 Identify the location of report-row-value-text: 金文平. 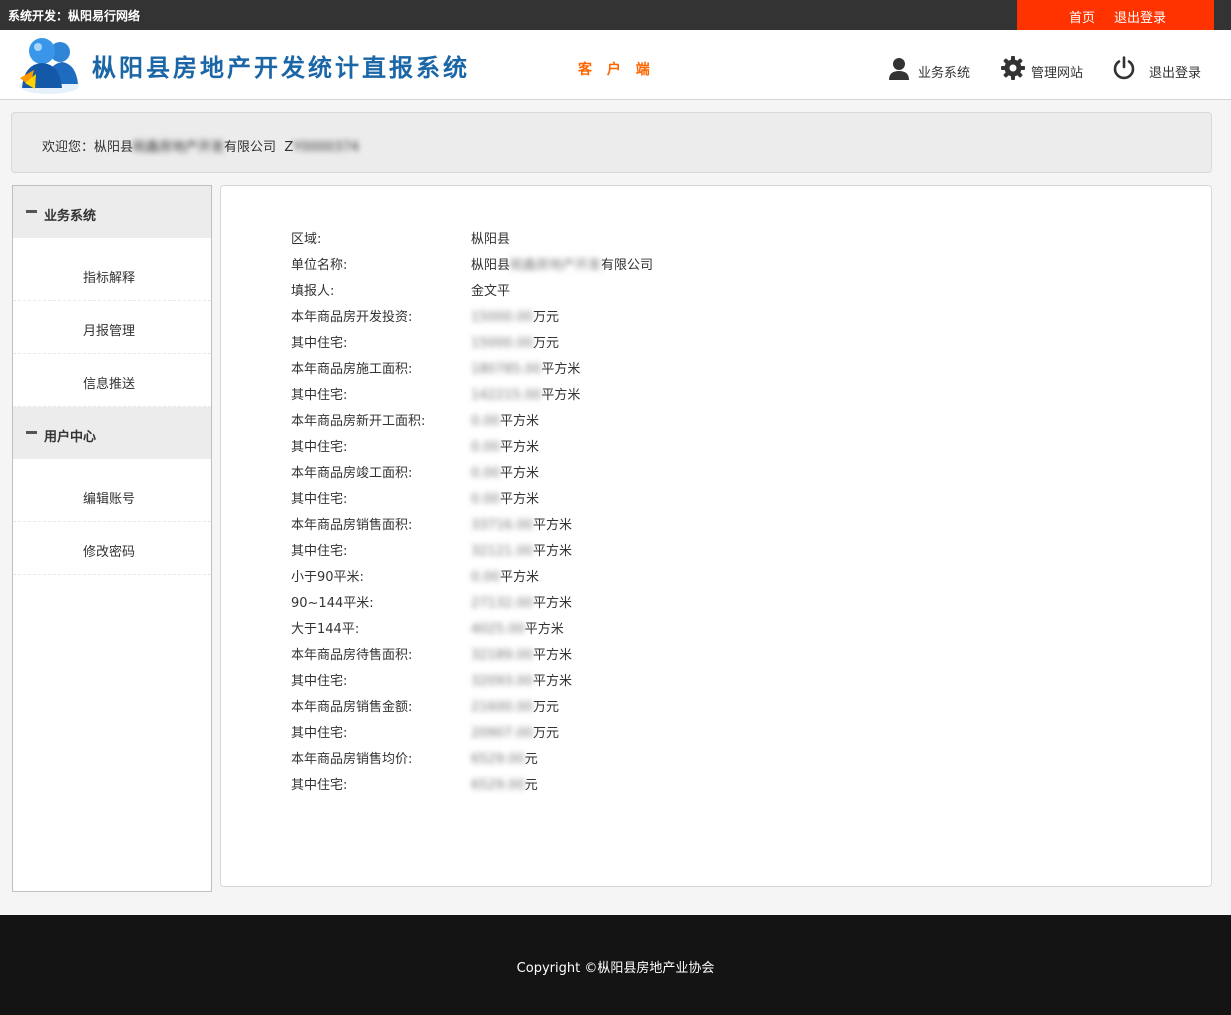
(491, 291).